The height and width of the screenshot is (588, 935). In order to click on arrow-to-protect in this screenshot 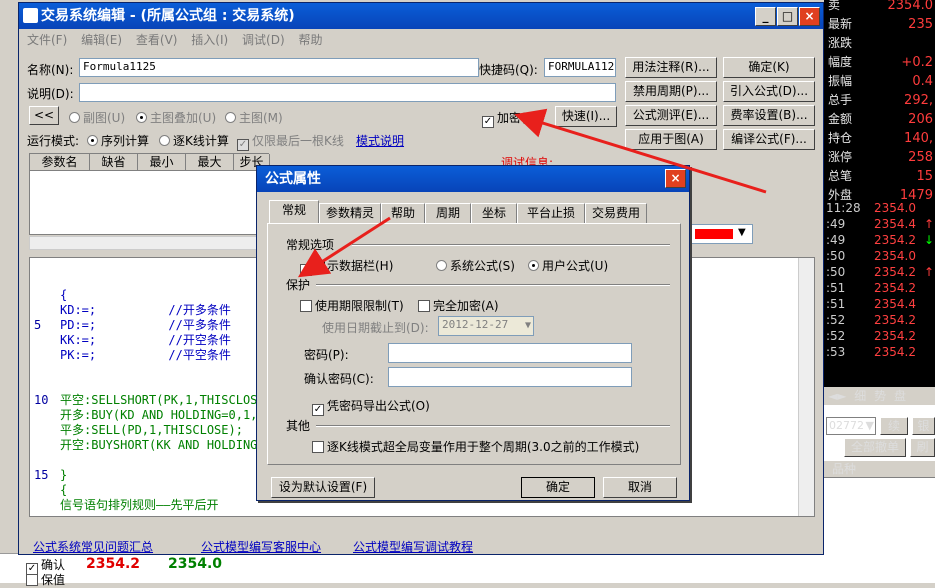, I will do `click(344, 247)`.